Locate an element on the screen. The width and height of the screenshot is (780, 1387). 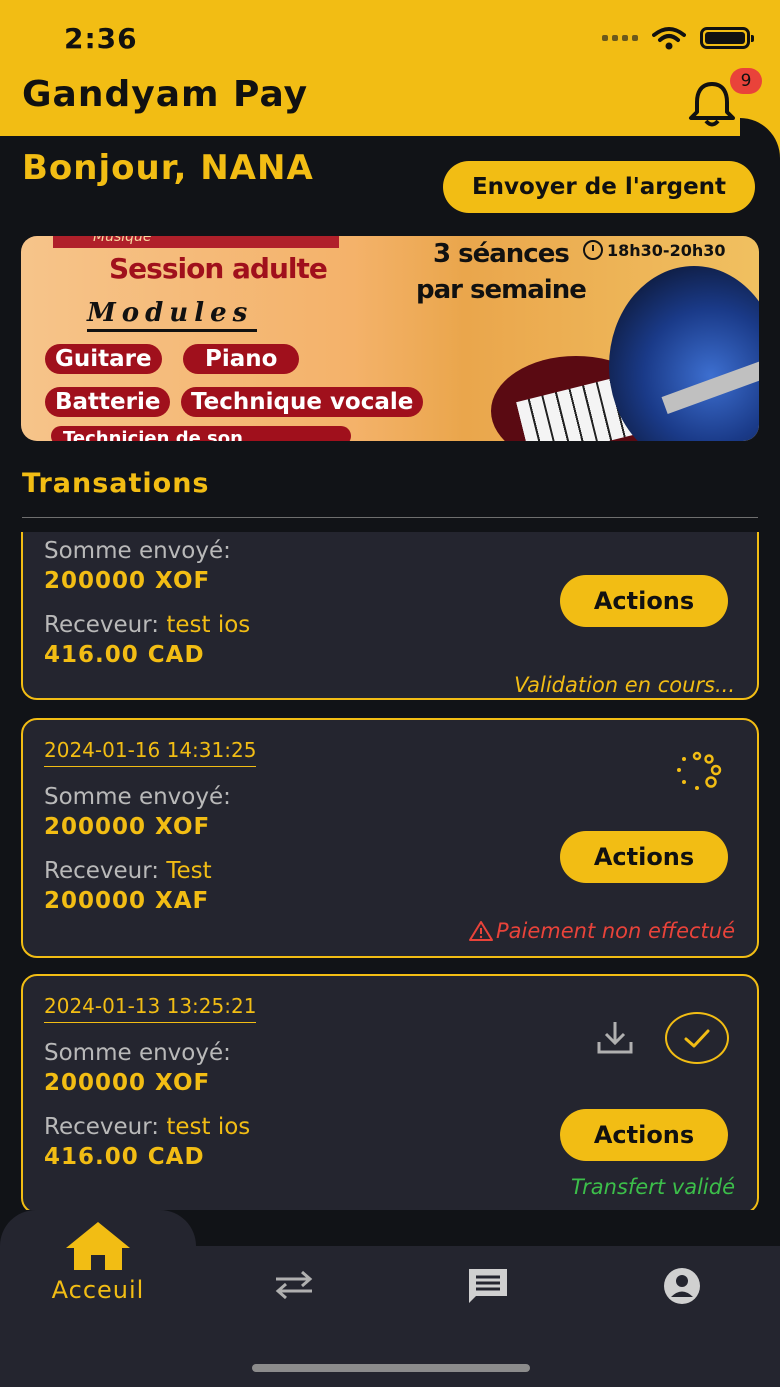
banner-modules: Modules is located at coordinates (172, 315).